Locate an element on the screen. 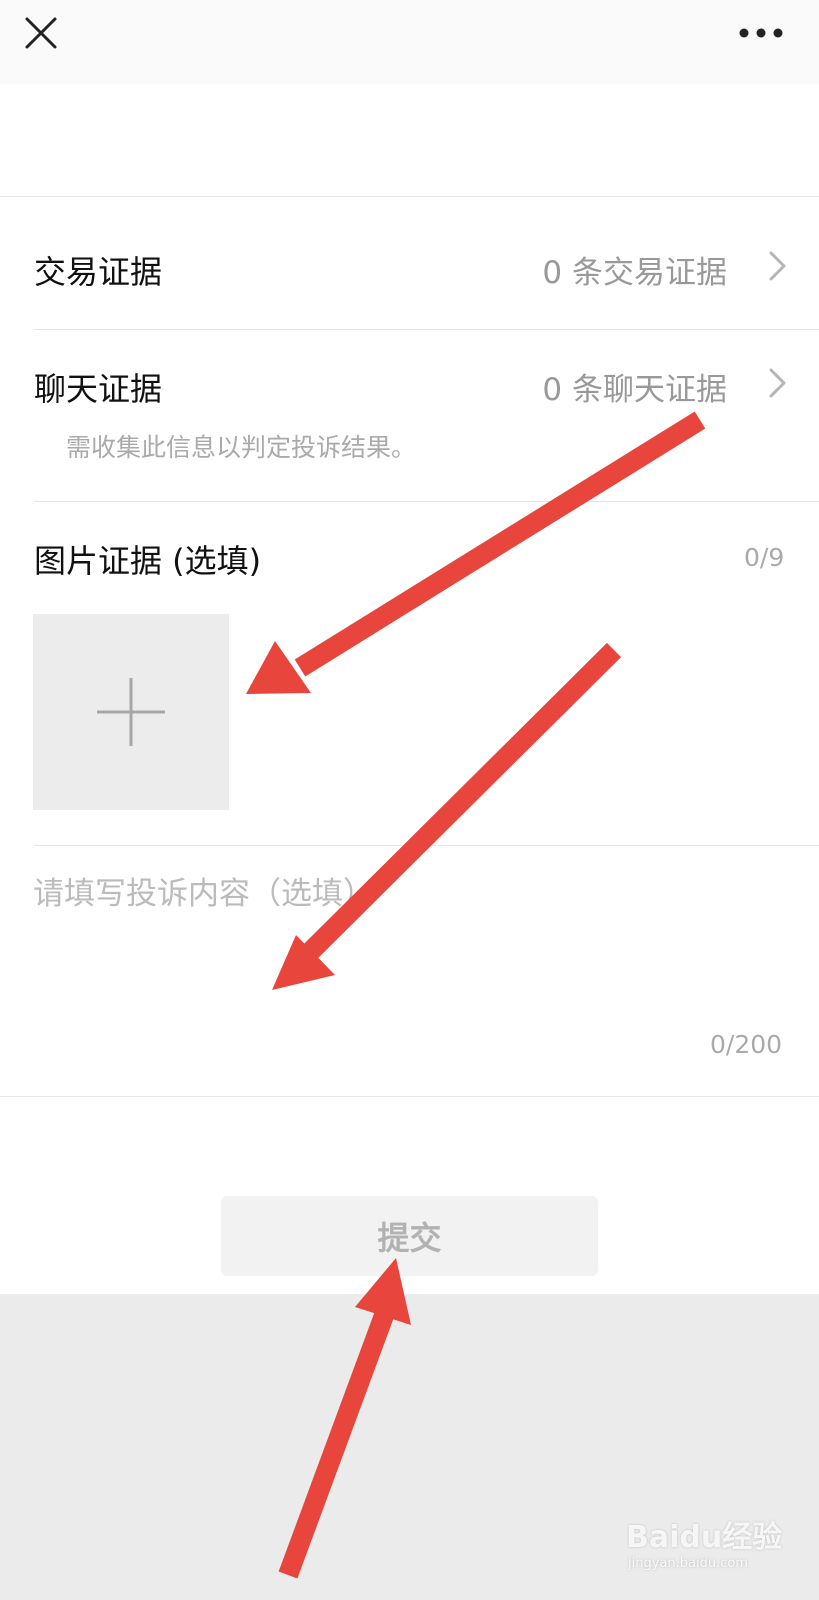 This screenshot has width=819, height=1600. header-spacer is located at coordinates (409, 140).